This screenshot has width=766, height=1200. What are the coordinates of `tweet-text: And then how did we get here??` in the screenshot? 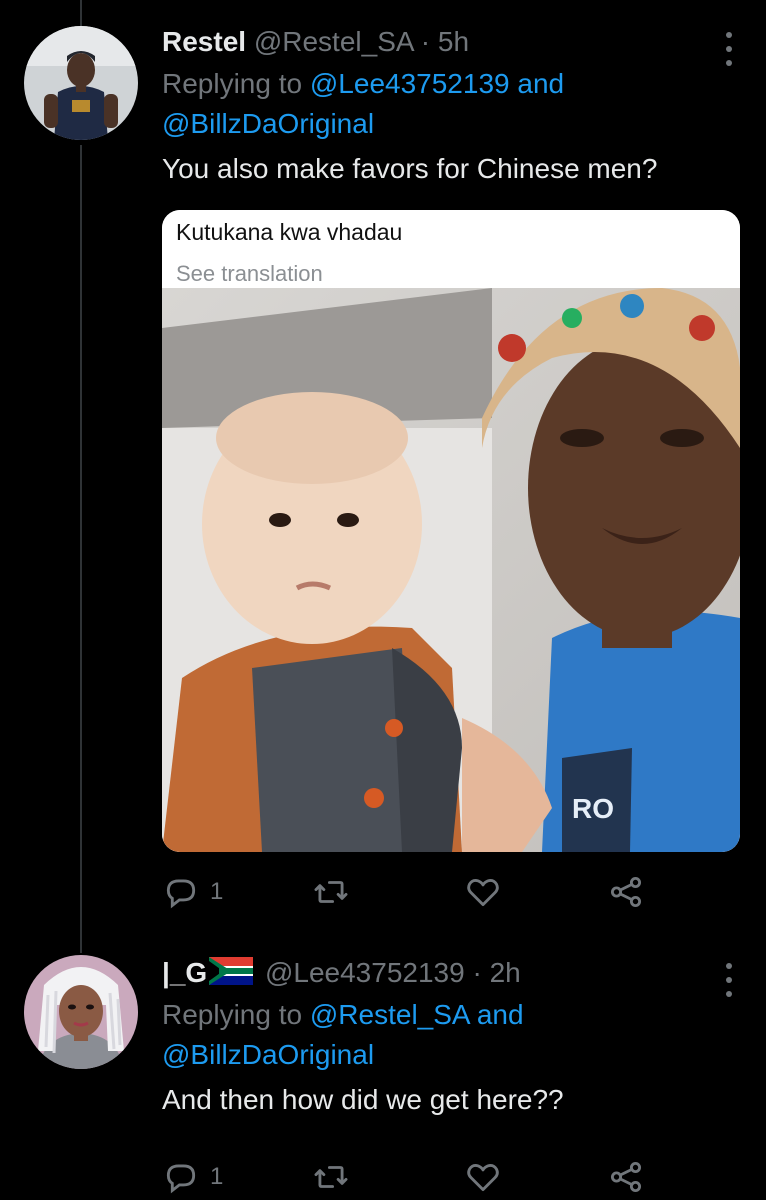 It's located at (363, 1099).